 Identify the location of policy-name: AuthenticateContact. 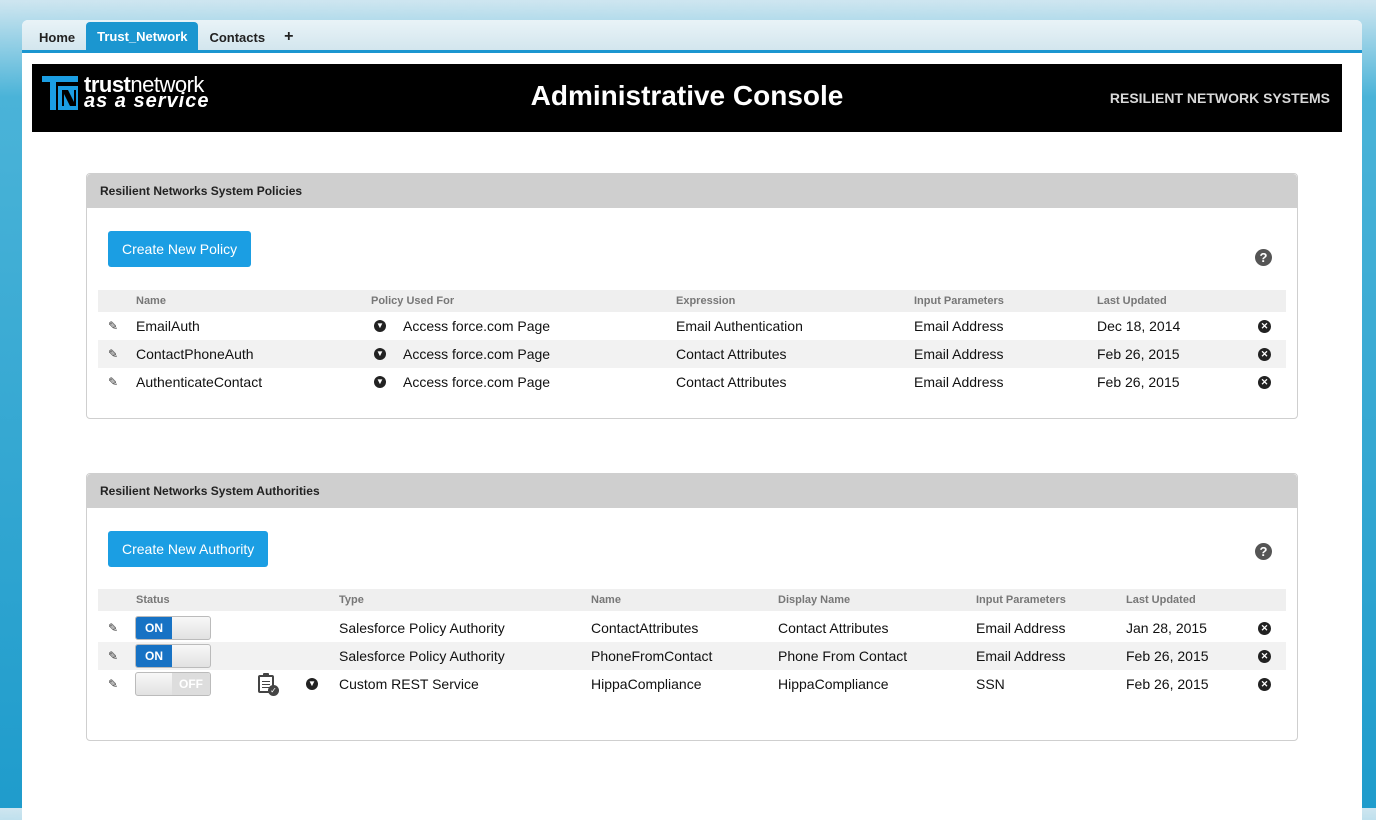
(199, 382).